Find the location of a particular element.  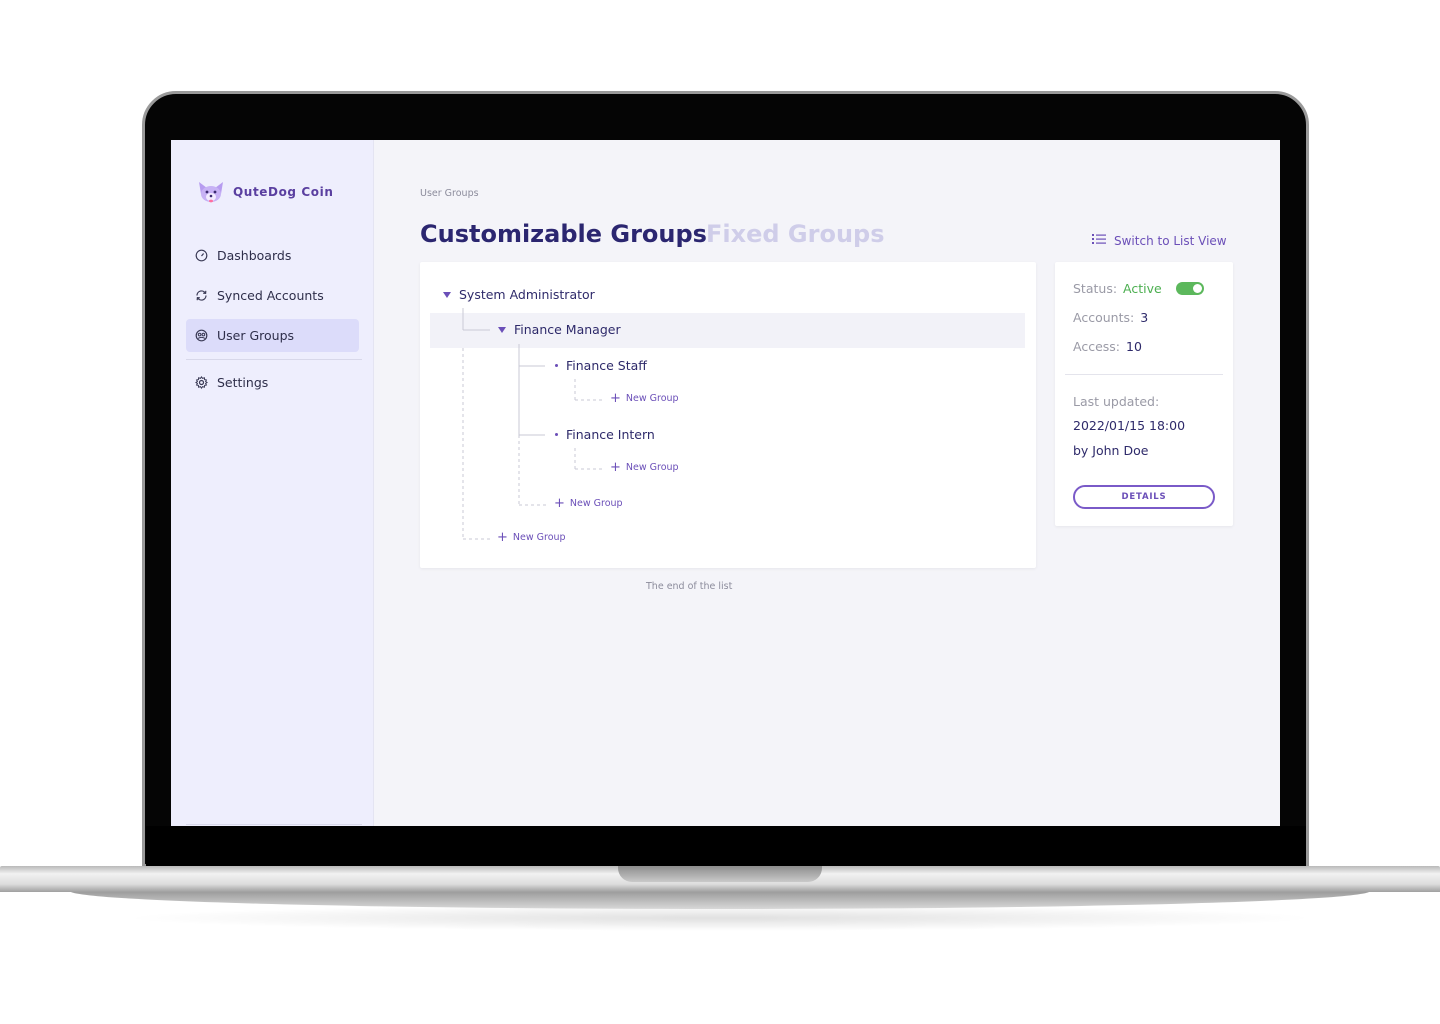

access-label: Access: is located at coordinates (1097, 346).